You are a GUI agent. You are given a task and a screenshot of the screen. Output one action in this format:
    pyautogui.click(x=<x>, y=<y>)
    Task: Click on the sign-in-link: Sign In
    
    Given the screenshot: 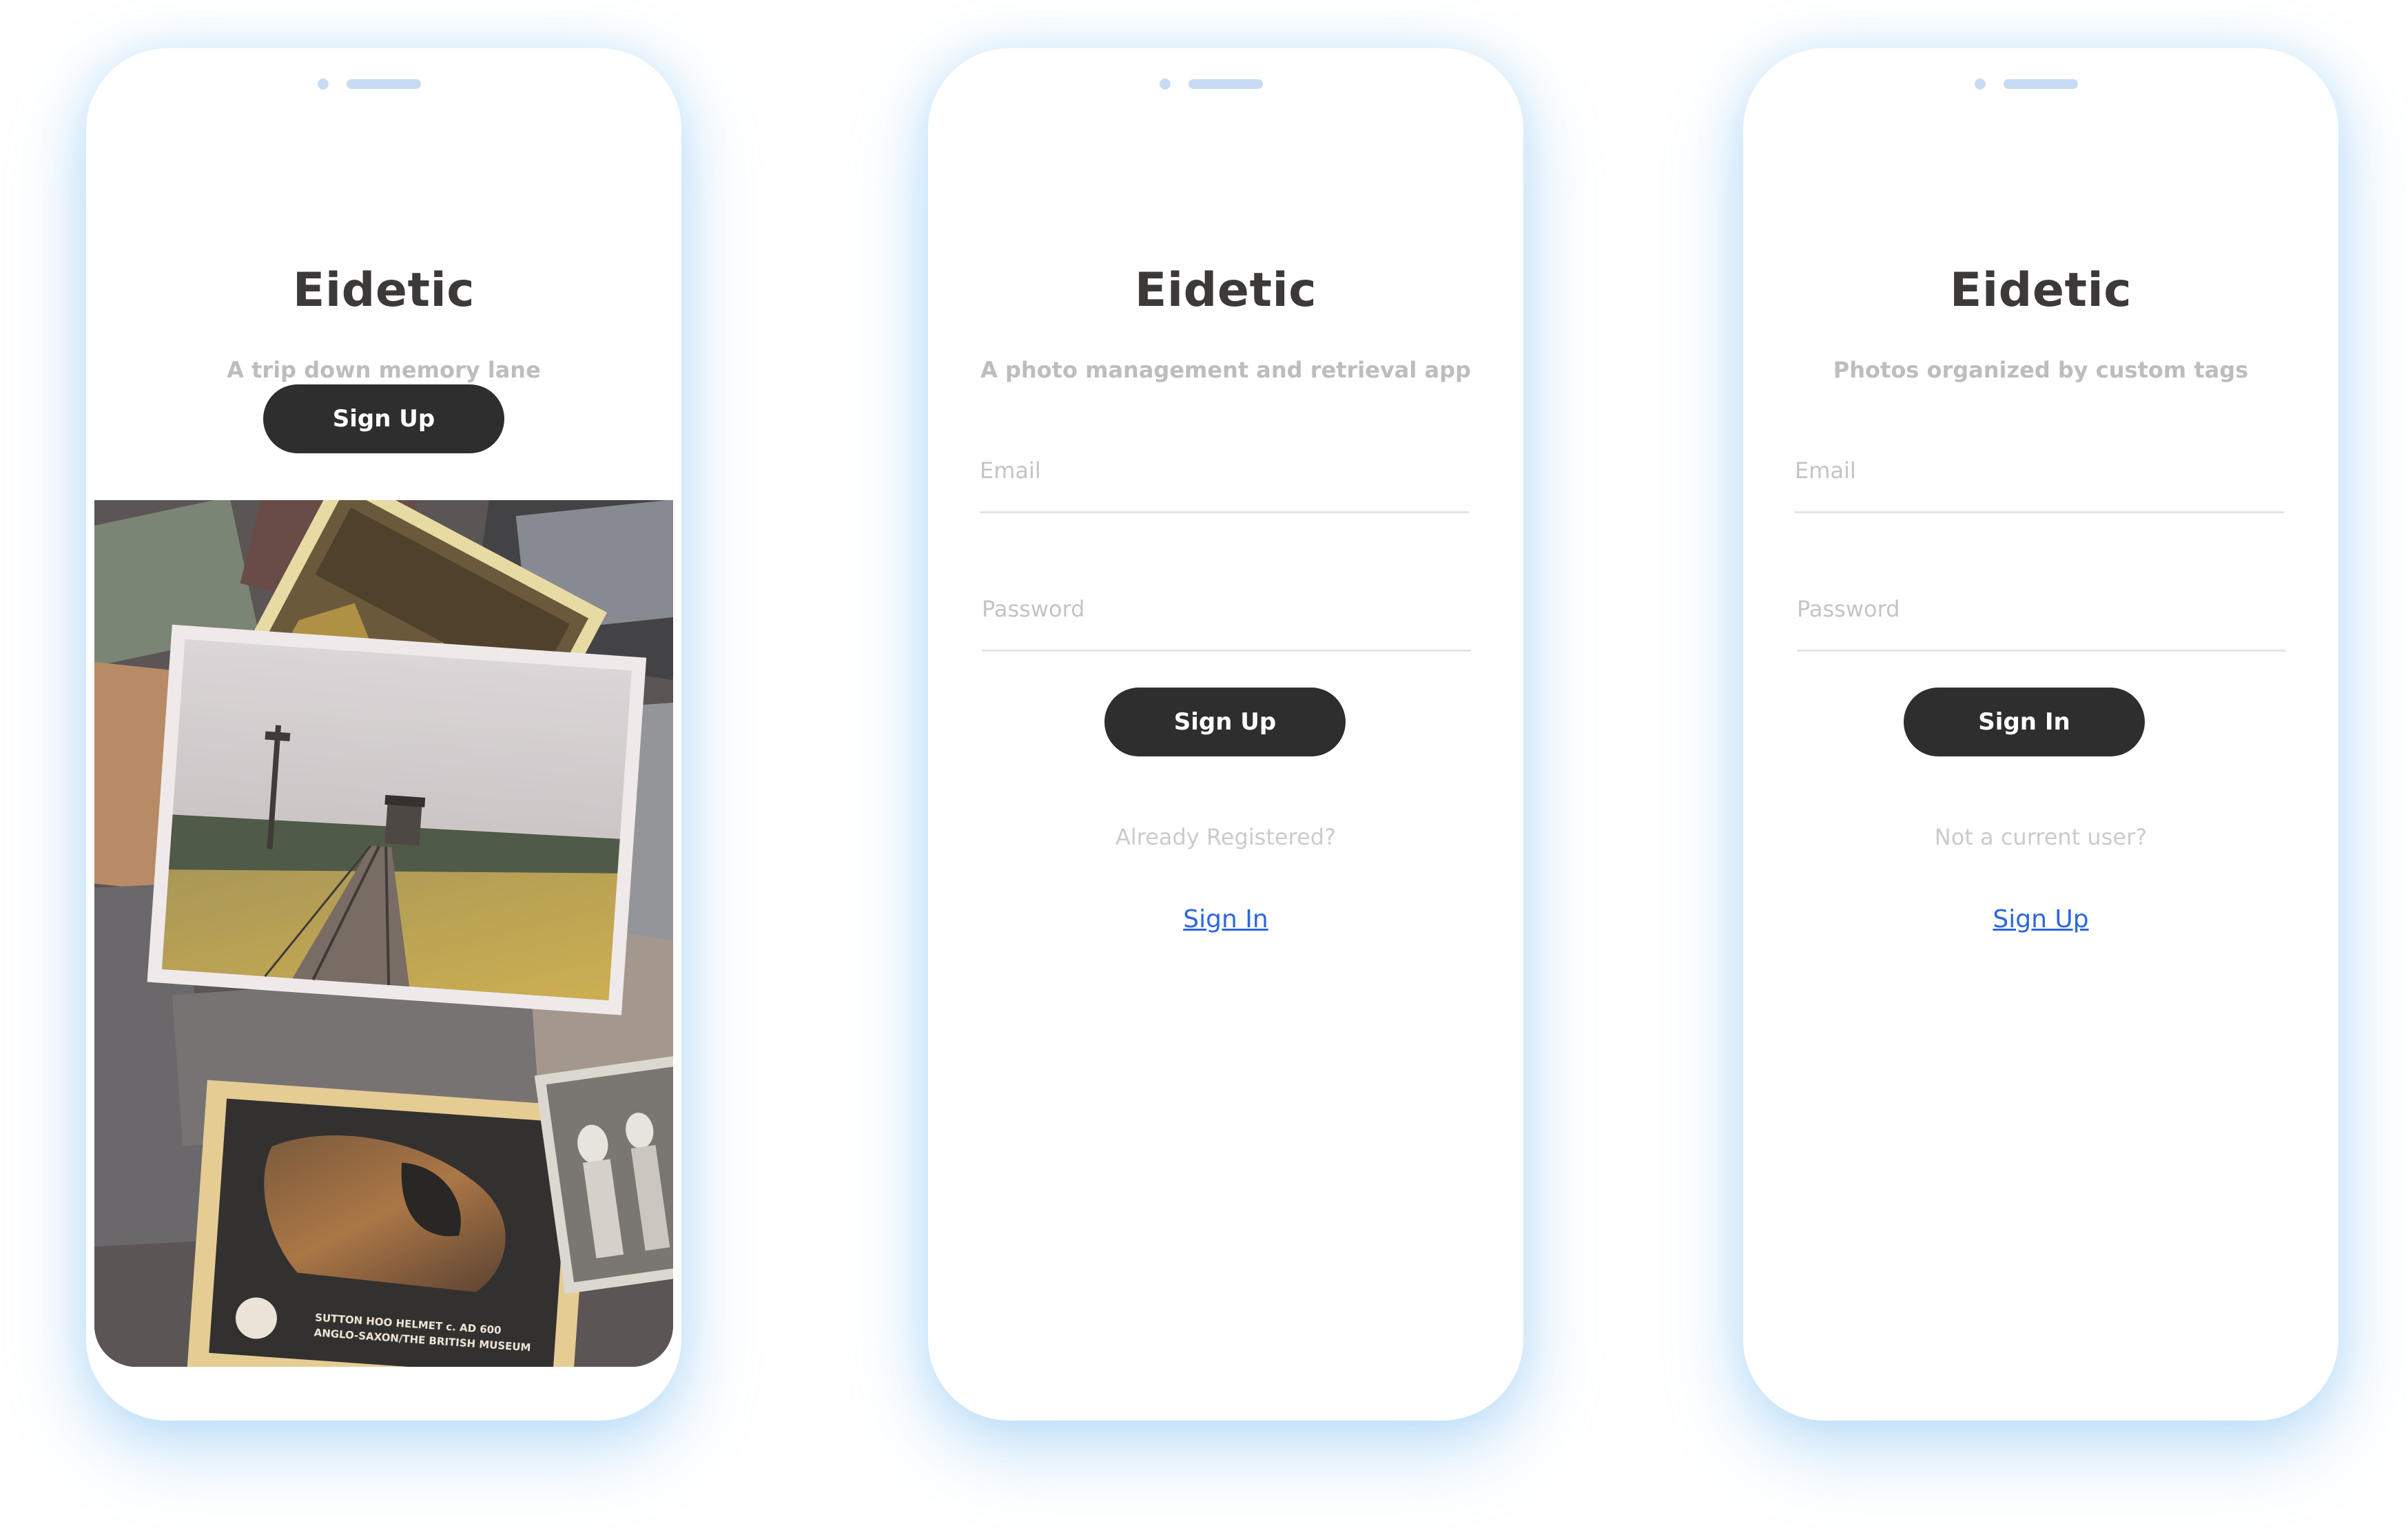 What is the action you would take?
    pyautogui.click(x=1225, y=919)
    